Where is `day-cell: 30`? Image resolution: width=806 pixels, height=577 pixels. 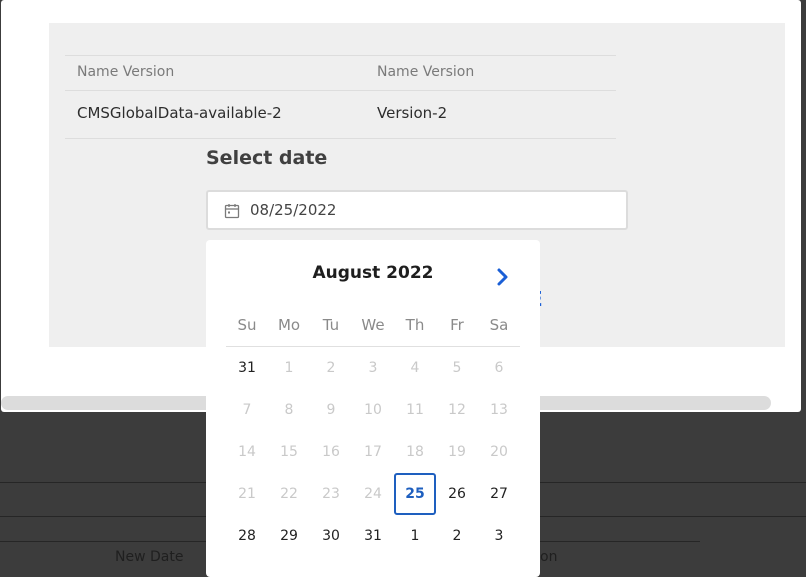
day-cell: 30 is located at coordinates (331, 536).